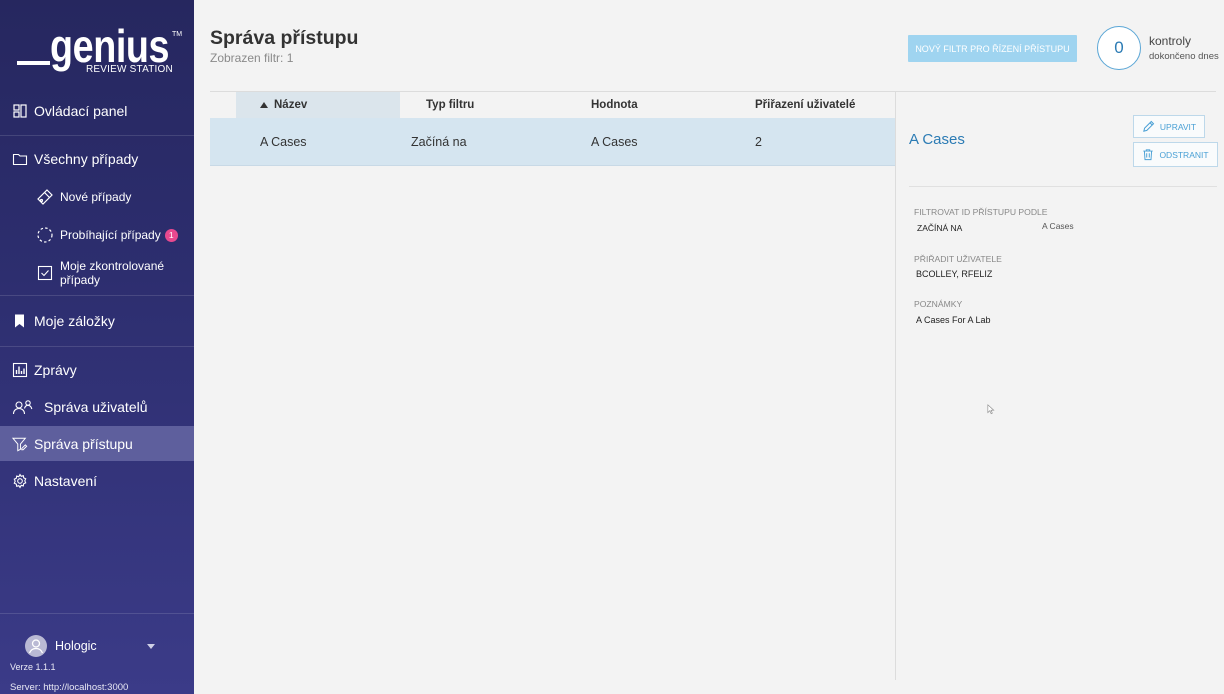 Image resolution: width=1224 pixels, height=694 pixels. What do you see at coordinates (151, 646) in the screenshot?
I see `chevron-down-icon` at bounding box center [151, 646].